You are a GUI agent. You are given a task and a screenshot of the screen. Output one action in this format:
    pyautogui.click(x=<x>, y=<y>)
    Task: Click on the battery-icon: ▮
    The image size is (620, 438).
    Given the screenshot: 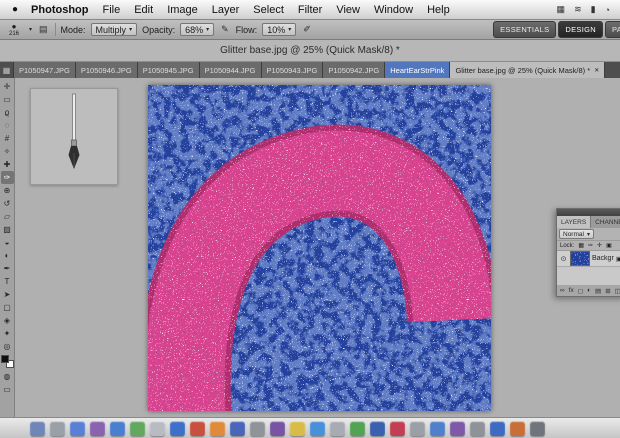 What is the action you would take?
    pyautogui.click(x=593, y=9)
    